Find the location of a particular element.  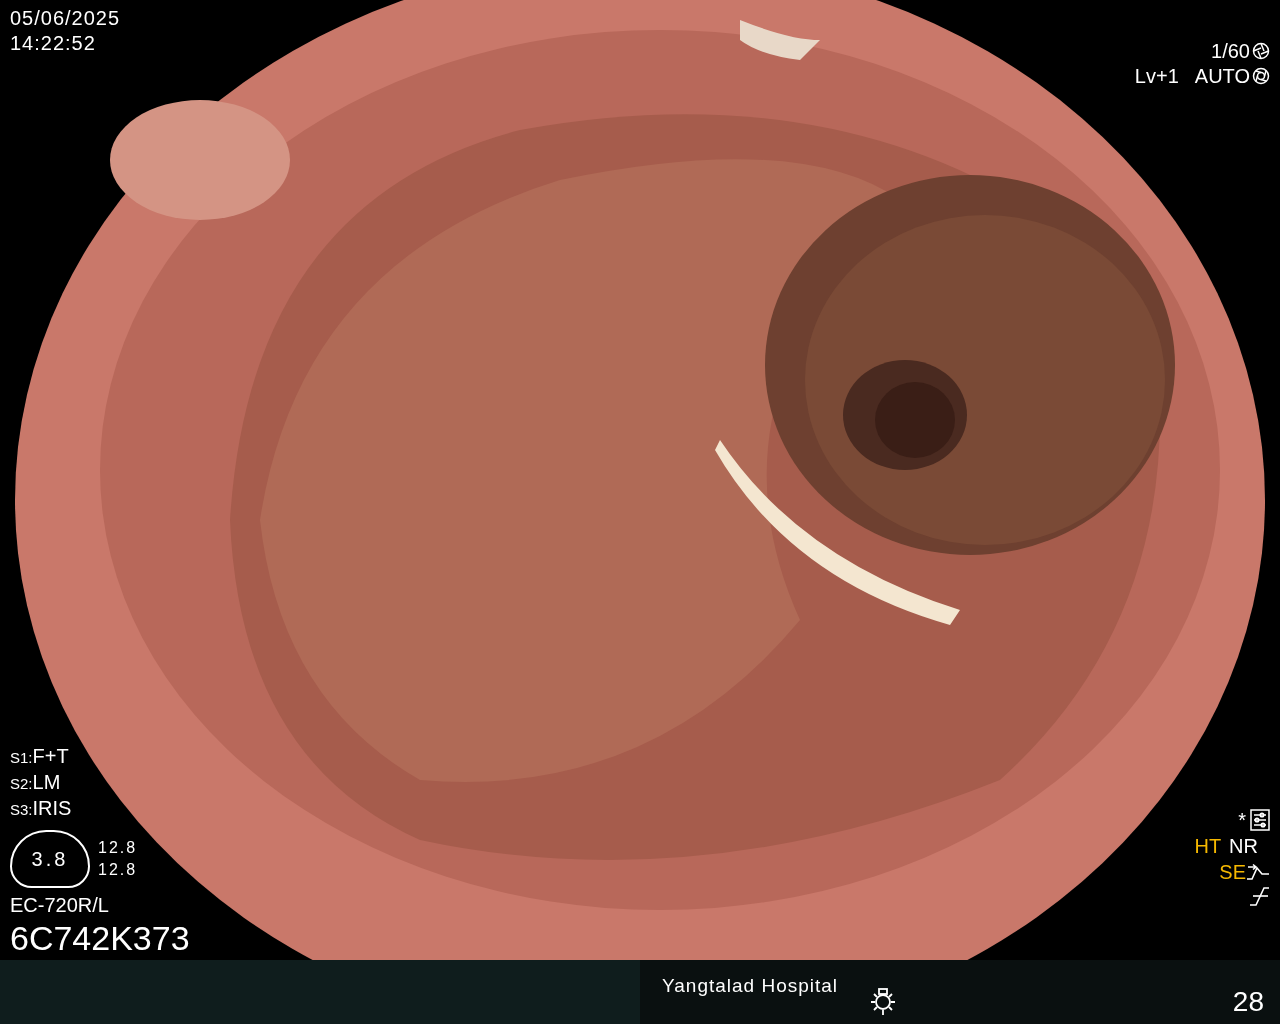

brightness-level: Lv+1 is located at coordinates (1156, 76).